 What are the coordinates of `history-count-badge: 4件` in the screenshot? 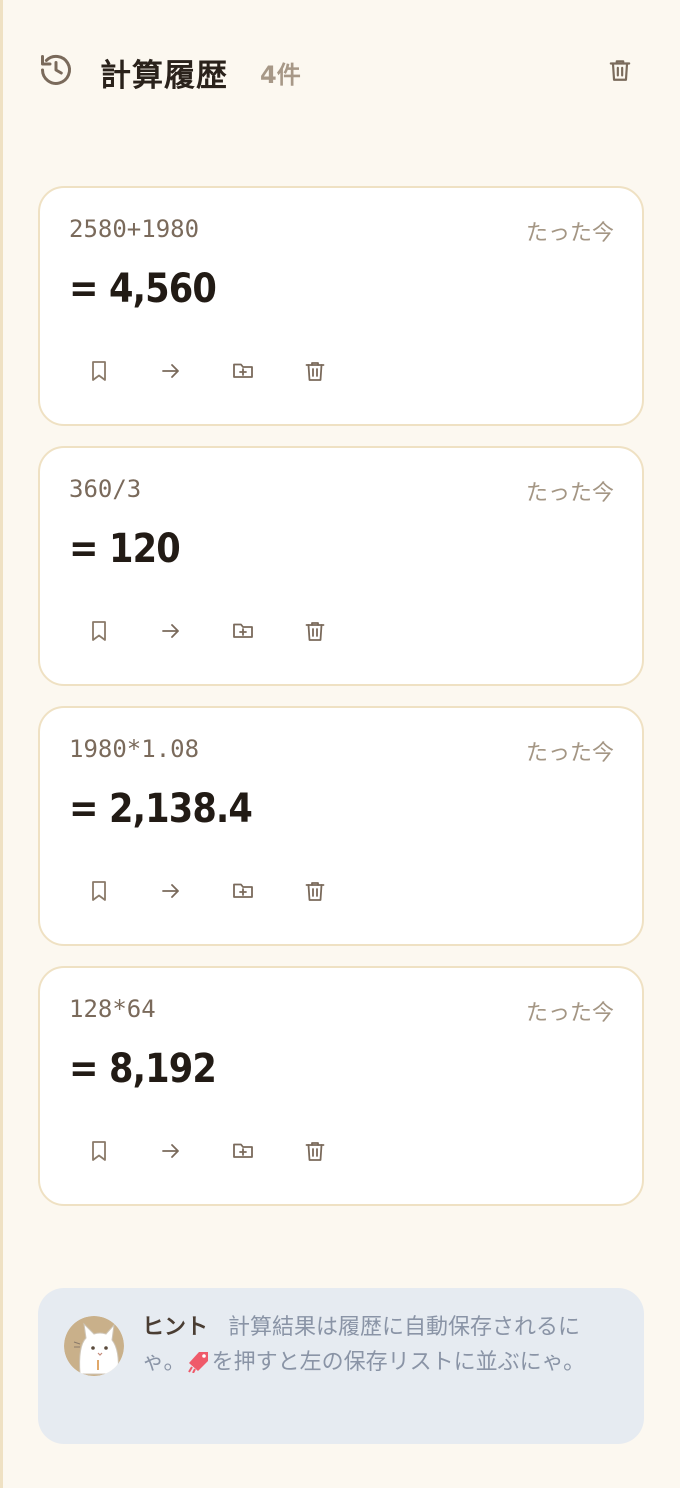 It's located at (280, 75).